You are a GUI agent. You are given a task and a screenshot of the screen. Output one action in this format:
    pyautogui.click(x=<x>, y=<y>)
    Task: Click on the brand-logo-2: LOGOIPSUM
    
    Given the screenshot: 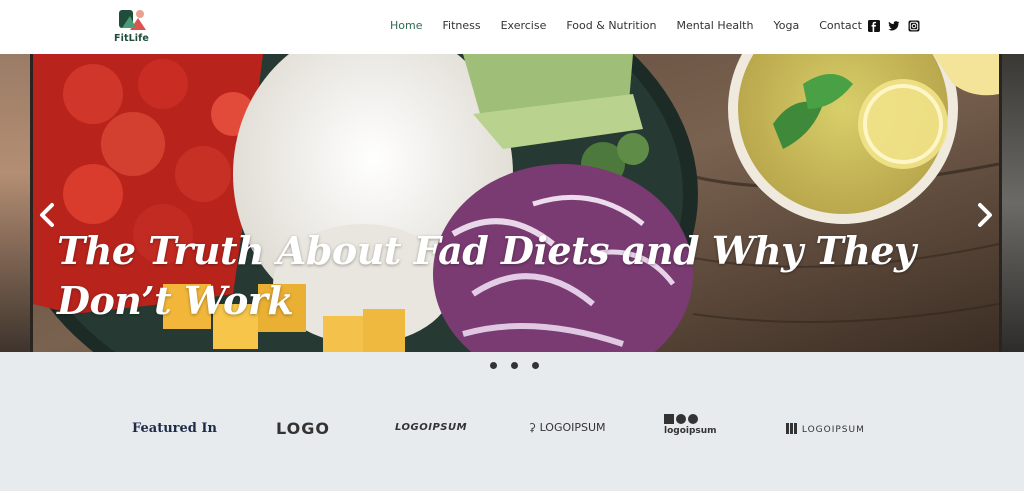 What is the action you would take?
    pyautogui.click(x=431, y=427)
    